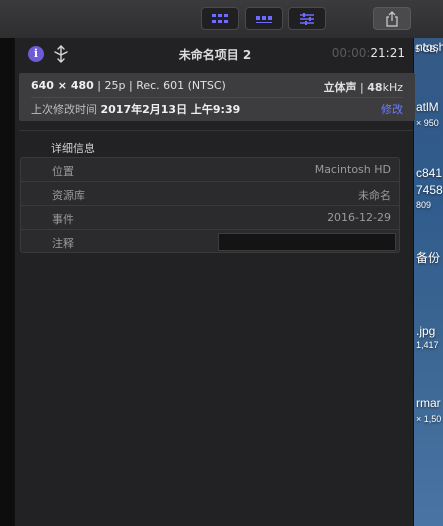  Describe the element at coordinates (7, 282) in the screenshot. I see `viewer-edge` at that location.